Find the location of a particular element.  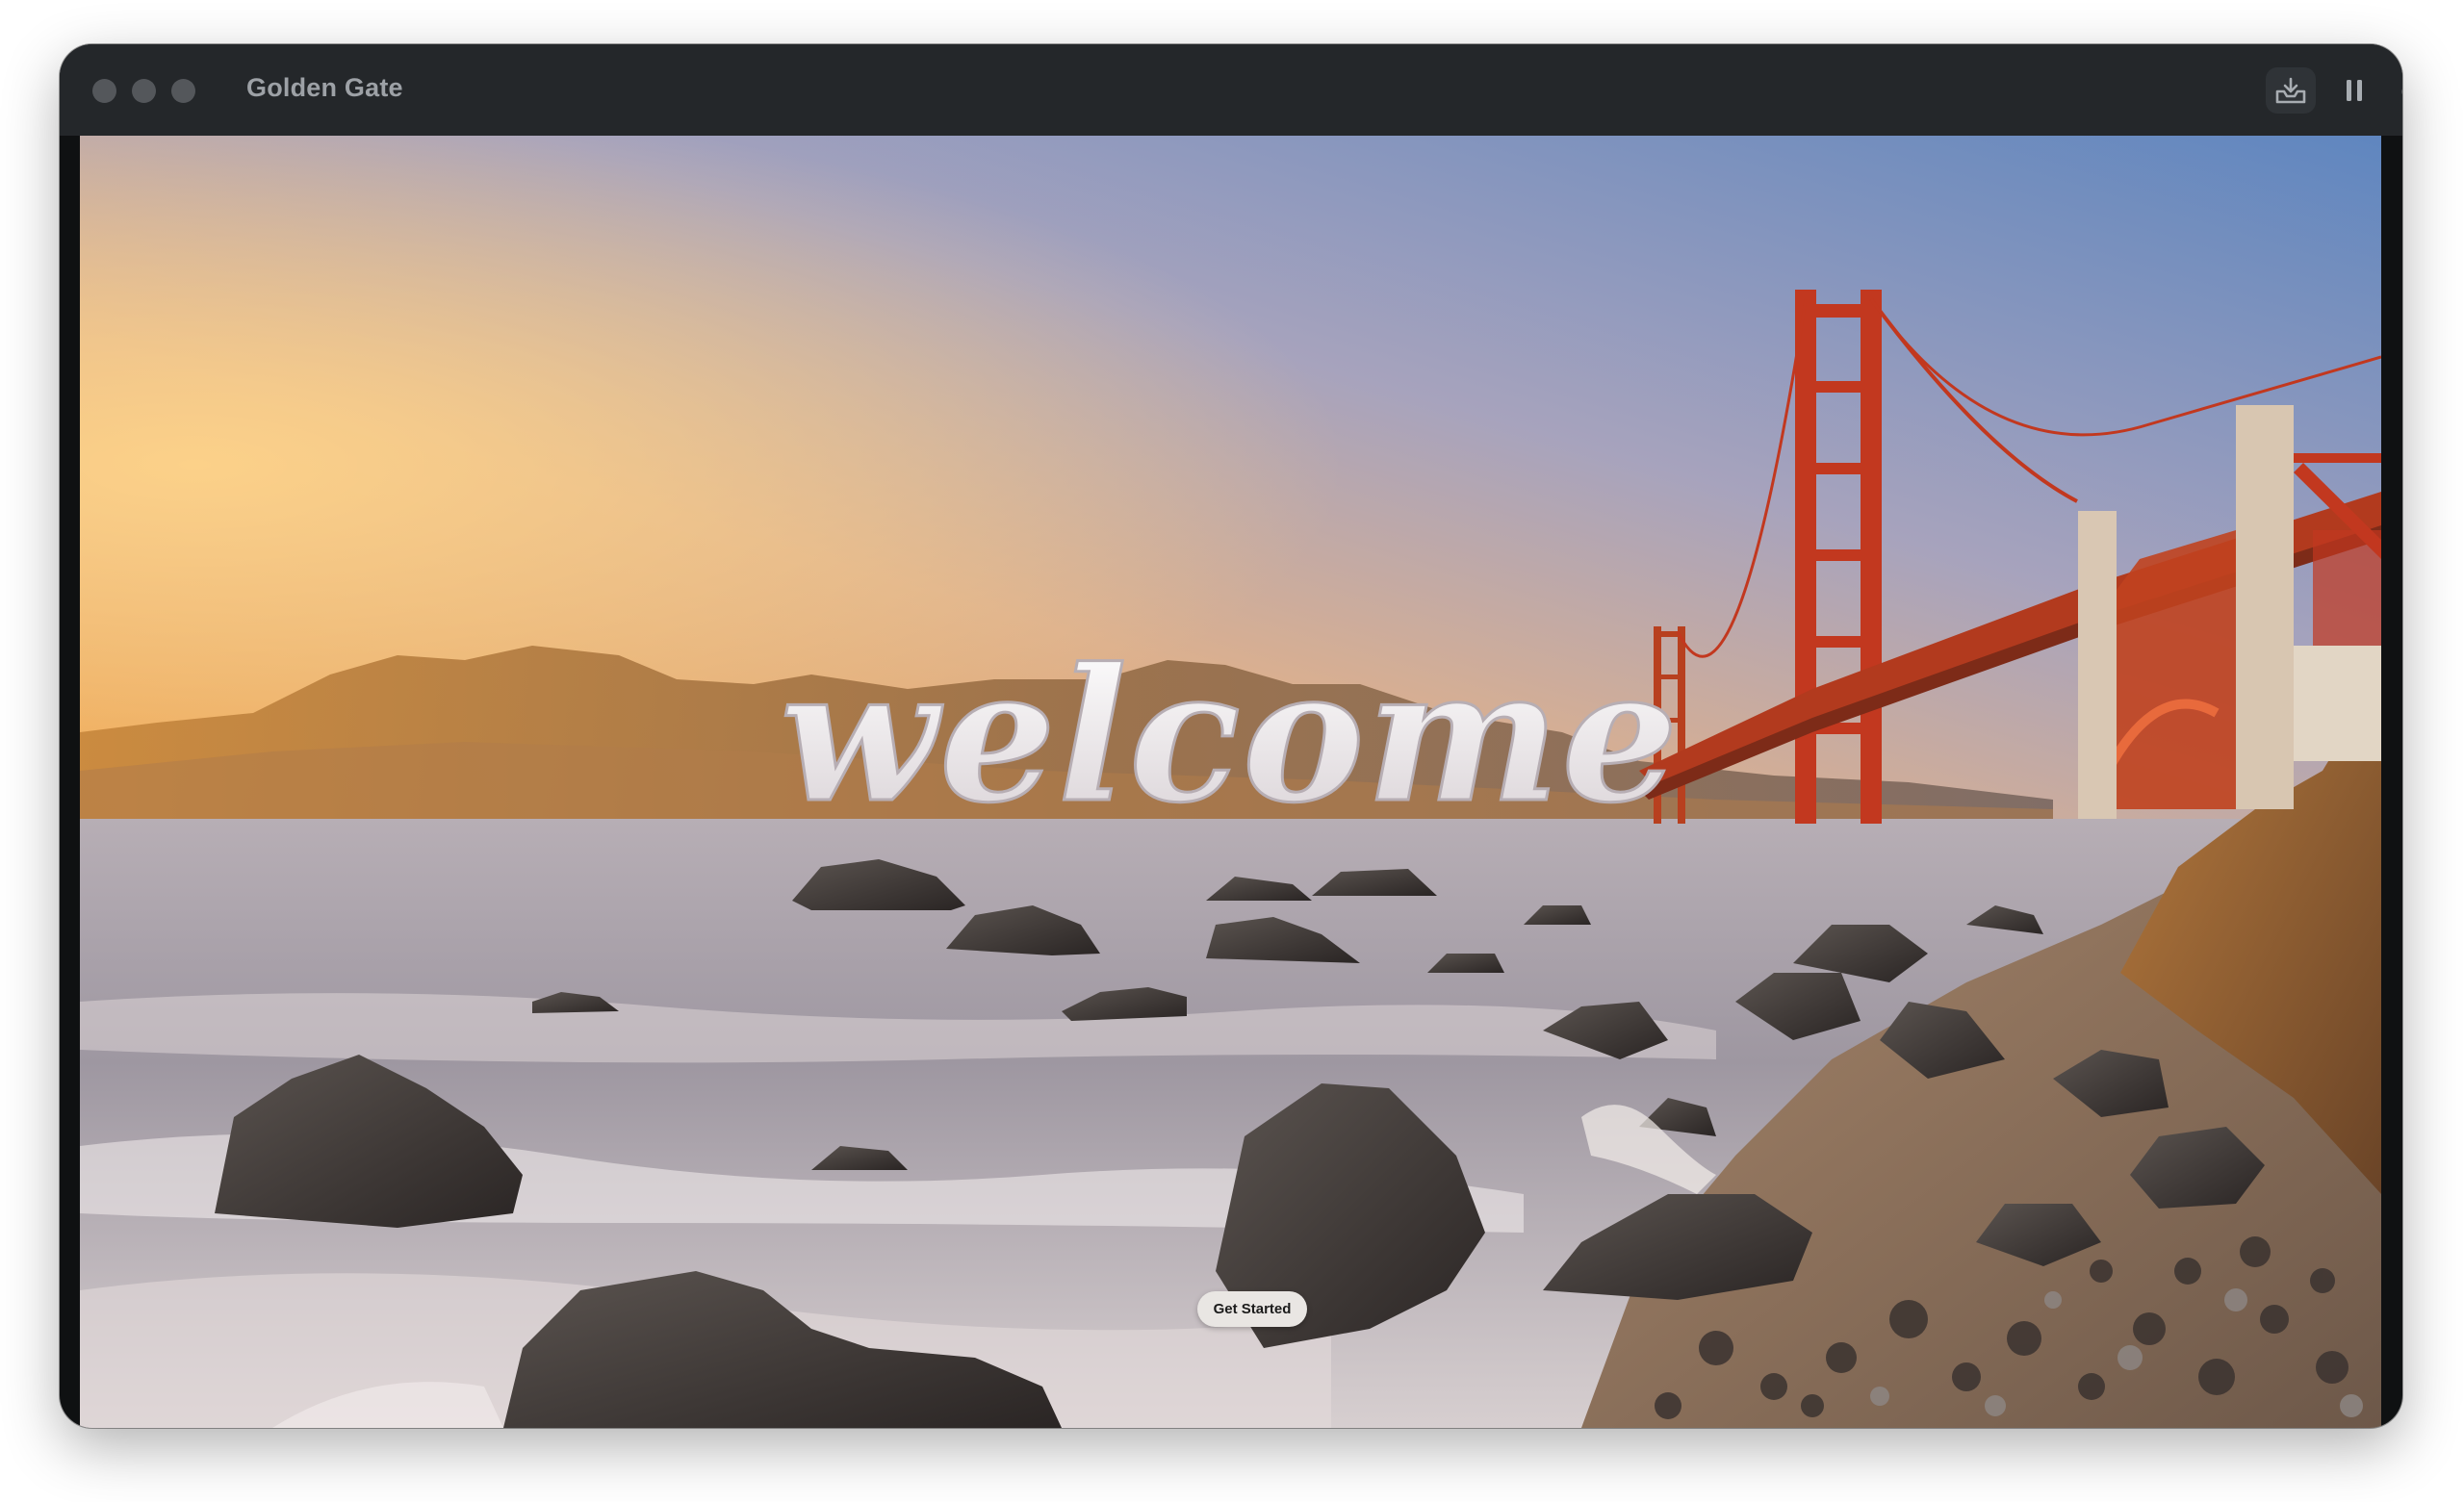

install-button is located at coordinates (2291, 90).